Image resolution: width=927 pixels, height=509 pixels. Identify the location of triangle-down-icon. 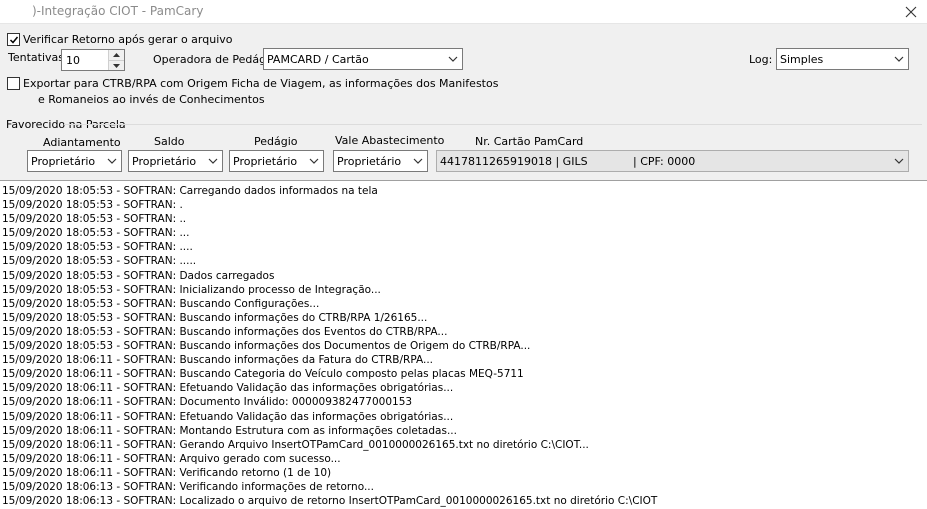
(116, 65).